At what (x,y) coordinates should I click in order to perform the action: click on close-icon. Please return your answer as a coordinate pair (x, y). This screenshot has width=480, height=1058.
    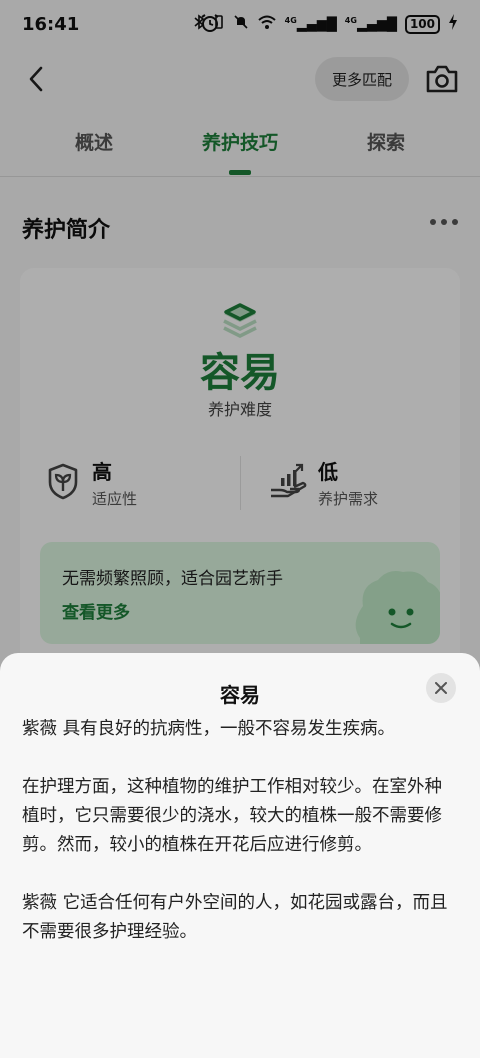
    Looking at the image, I should click on (441, 688).